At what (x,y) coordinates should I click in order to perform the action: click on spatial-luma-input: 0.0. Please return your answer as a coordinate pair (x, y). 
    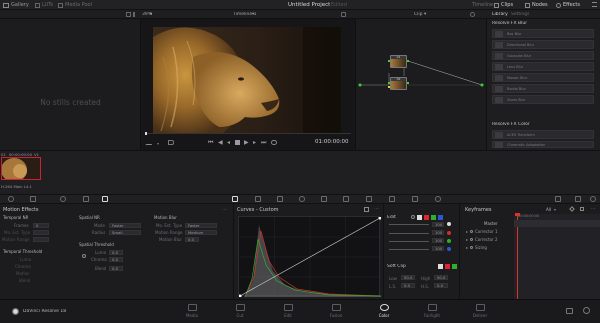
    Looking at the image, I should click on (116, 252).